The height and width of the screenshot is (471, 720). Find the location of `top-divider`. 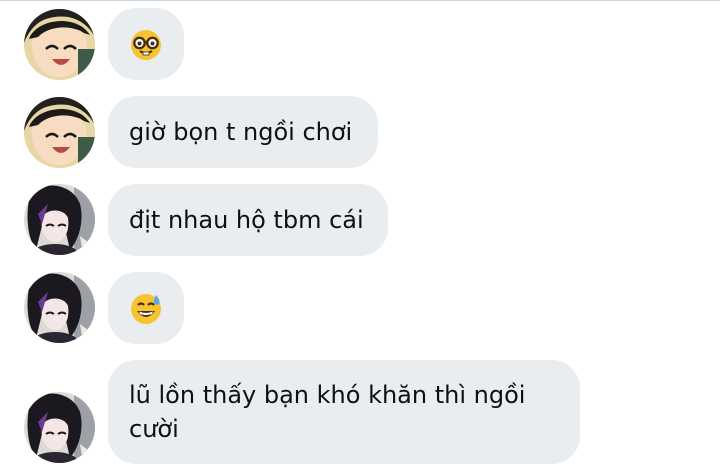

top-divider is located at coordinates (360, 0).